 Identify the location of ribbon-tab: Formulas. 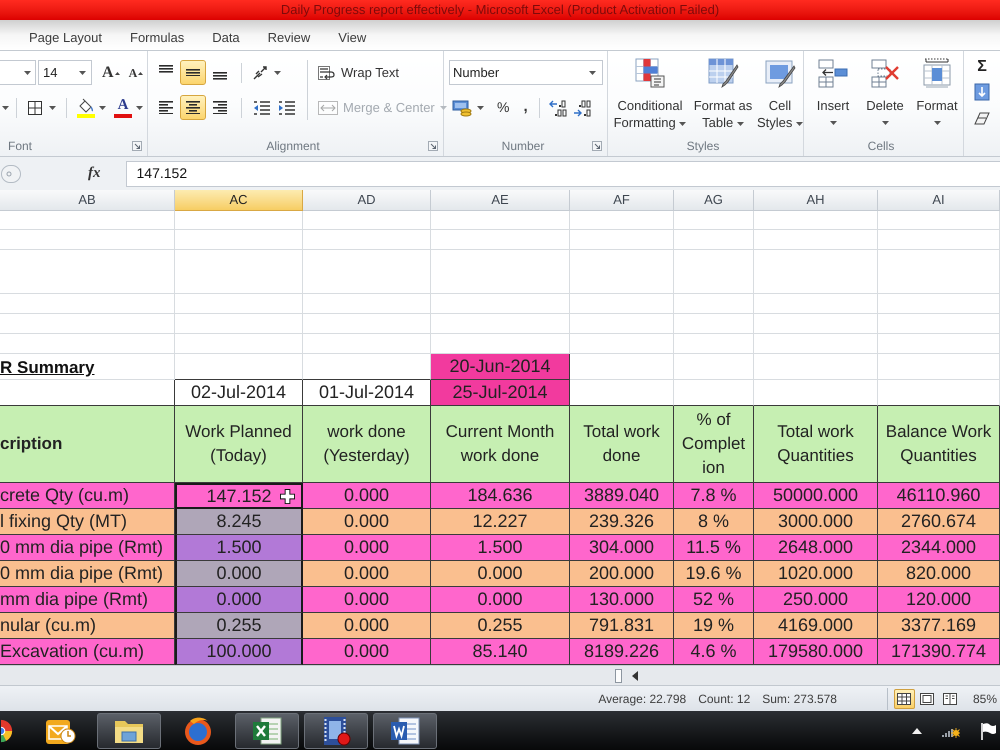
(157, 37).